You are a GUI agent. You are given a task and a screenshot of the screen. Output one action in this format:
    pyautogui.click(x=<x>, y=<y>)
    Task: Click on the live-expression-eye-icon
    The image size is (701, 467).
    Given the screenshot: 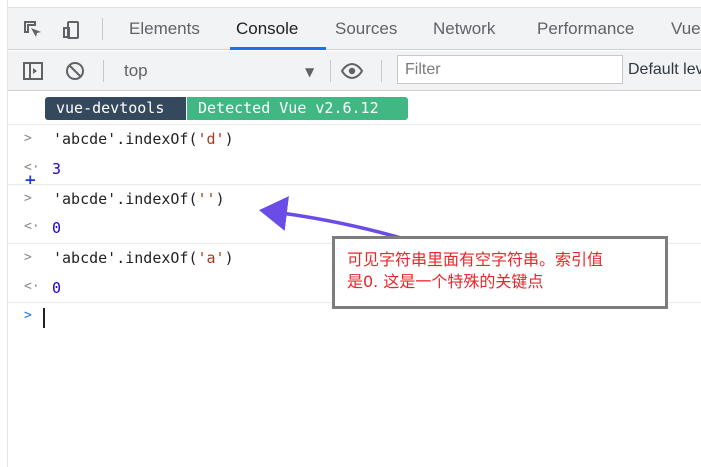 What is the action you would take?
    pyautogui.click(x=352, y=71)
    